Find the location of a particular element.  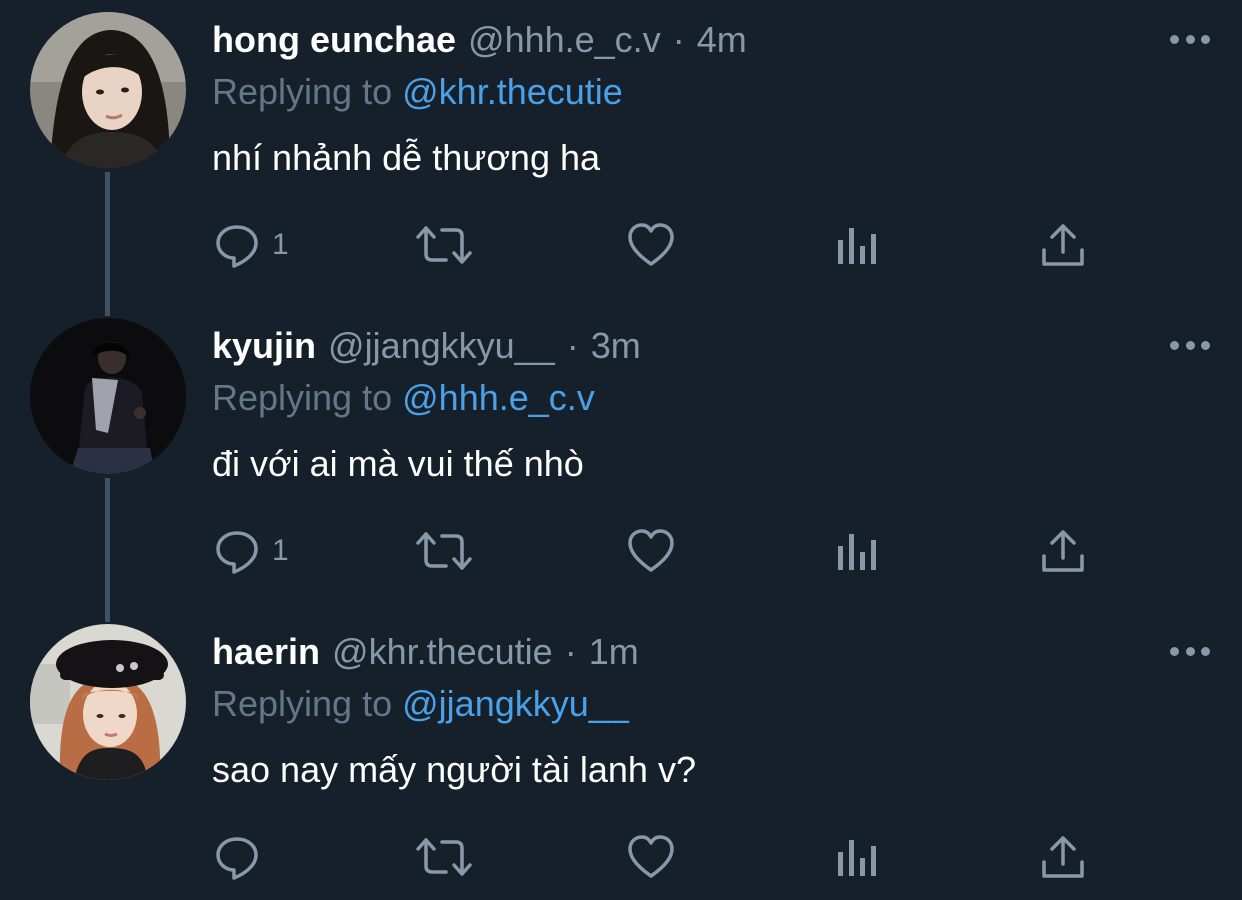

mention-link: @jjangkkyu__ is located at coordinates (515, 703).